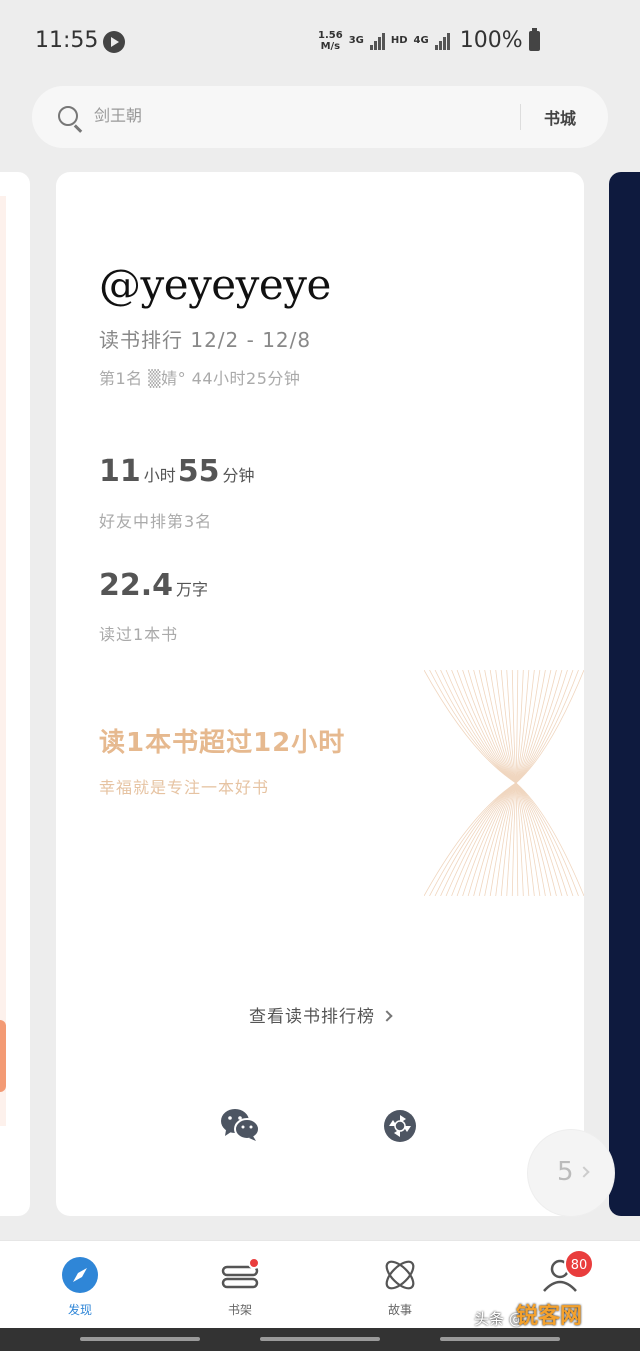 The width and height of the screenshot is (640, 1351). I want to click on nav-bookshelf: 书架, so click(240, 1286).